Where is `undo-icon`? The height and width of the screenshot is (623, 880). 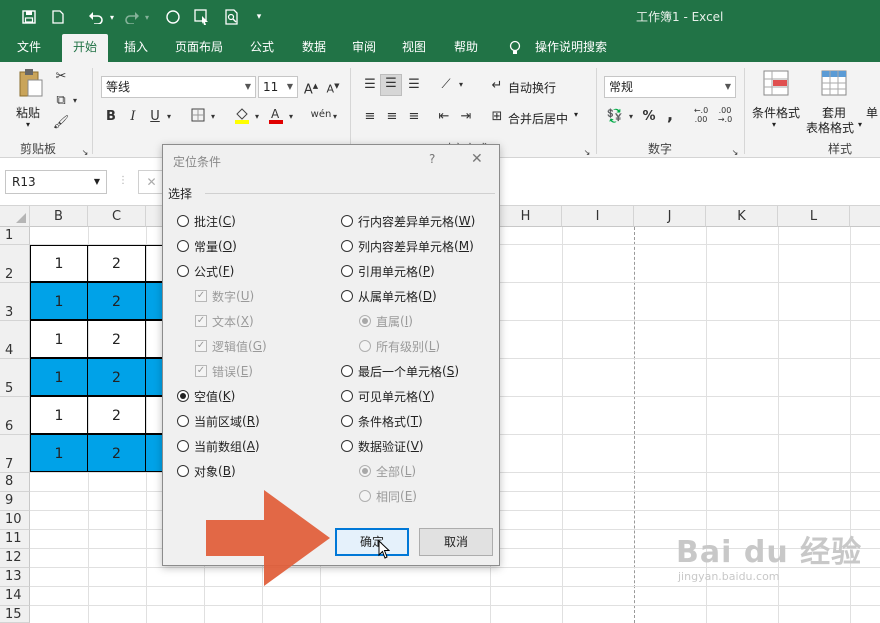
undo-icon is located at coordinates (96, 17).